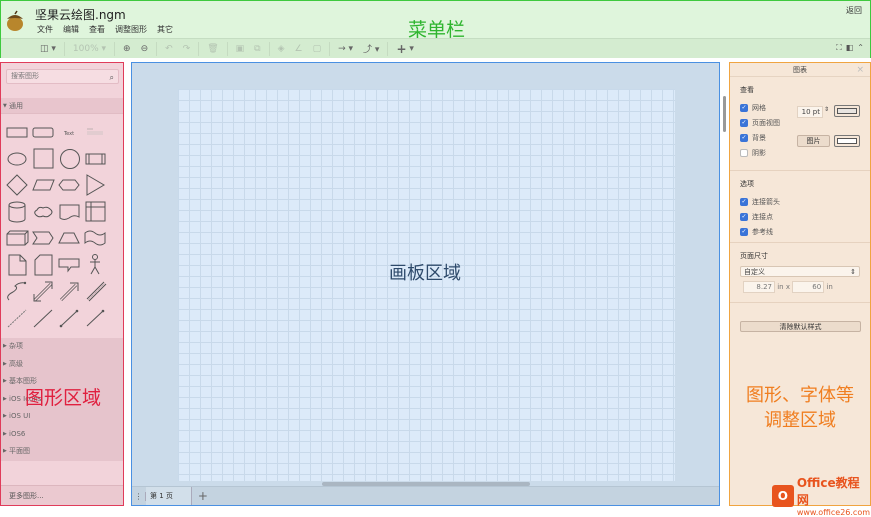 This screenshot has width=871, height=517. Describe the element at coordinates (62, 347) in the screenshot. I see `category-item: ▶ 杂项` at that location.